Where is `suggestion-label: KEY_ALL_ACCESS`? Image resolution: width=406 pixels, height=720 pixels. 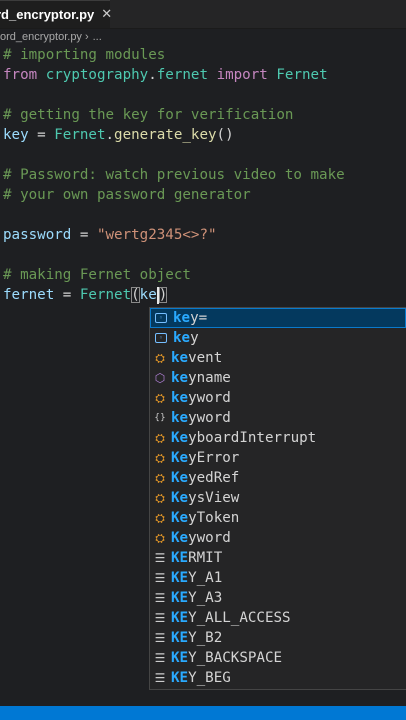 suggestion-label: KEY_ALL_ACCESS is located at coordinates (231, 618).